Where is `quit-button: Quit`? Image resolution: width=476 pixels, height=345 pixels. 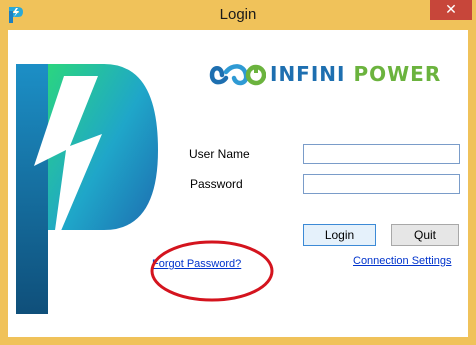 quit-button: Quit is located at coordinates (425, 235).